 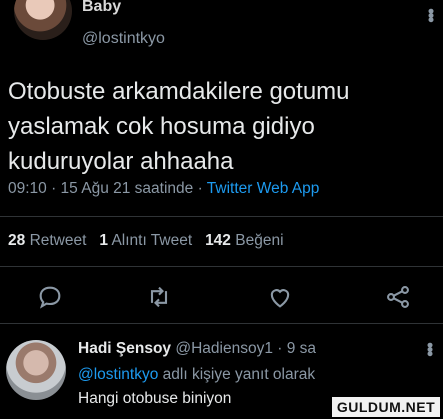 I want to click on like-icon, so click(x=280, y=297).